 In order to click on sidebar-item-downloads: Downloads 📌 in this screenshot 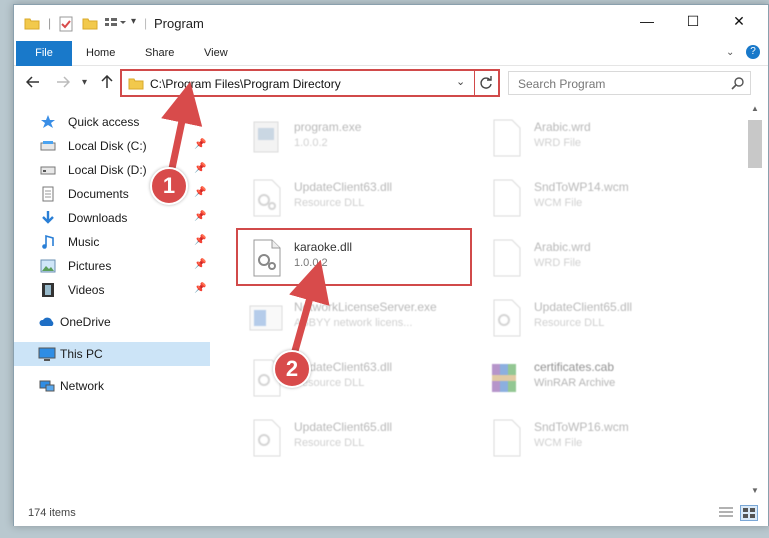, I will do `click(112, 218)`.